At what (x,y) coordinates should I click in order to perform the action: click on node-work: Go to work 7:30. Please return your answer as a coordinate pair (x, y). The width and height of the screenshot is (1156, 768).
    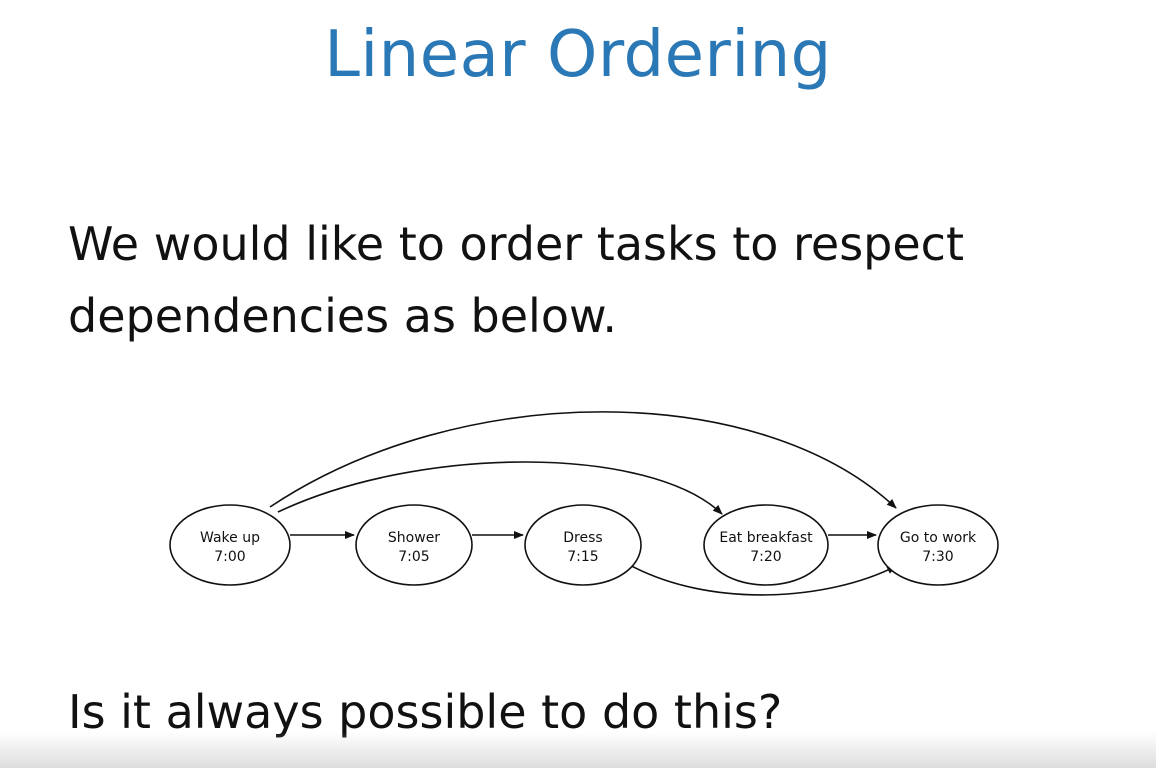
    Looking at the image, I should click on (938, 545).